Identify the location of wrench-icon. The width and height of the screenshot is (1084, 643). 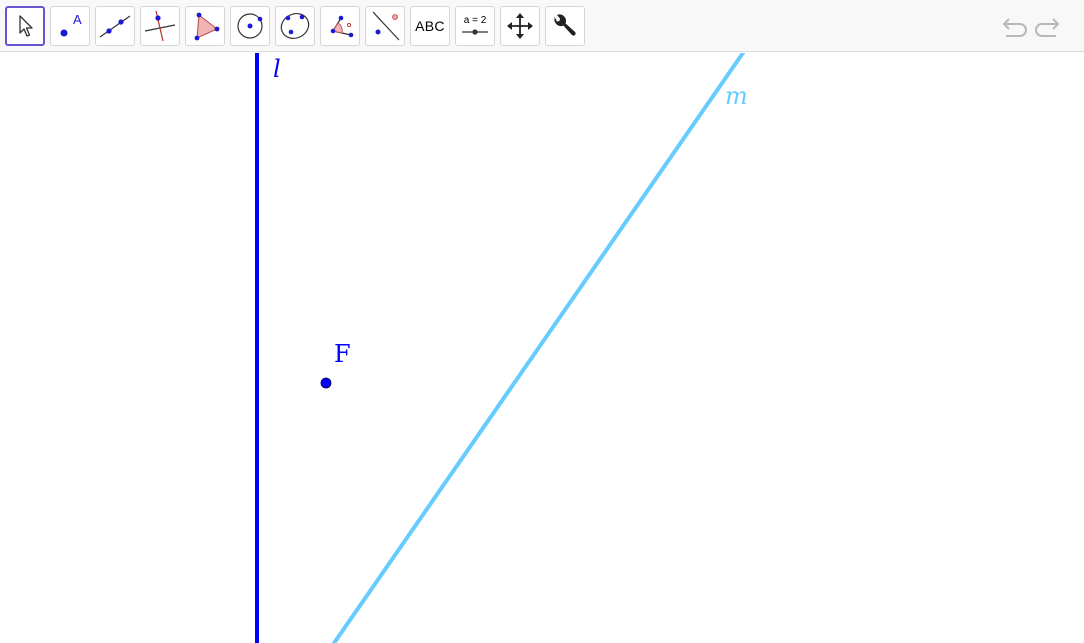
(564, 25).